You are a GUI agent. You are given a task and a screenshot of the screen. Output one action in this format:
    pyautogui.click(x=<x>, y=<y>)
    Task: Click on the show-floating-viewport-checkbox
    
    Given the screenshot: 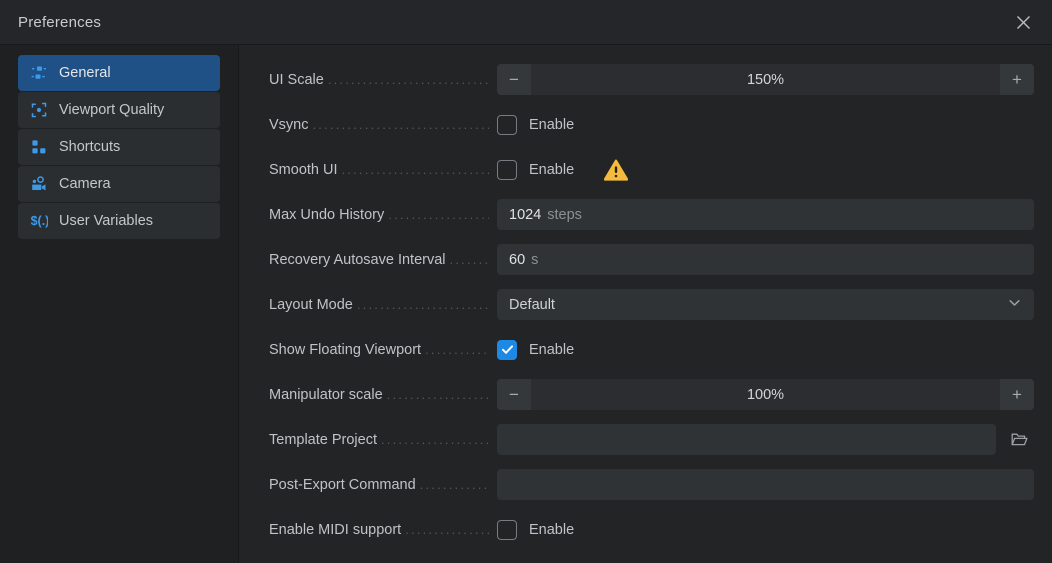 What is the action you would take?
    pyautogui.click(x=507, y=349)
    